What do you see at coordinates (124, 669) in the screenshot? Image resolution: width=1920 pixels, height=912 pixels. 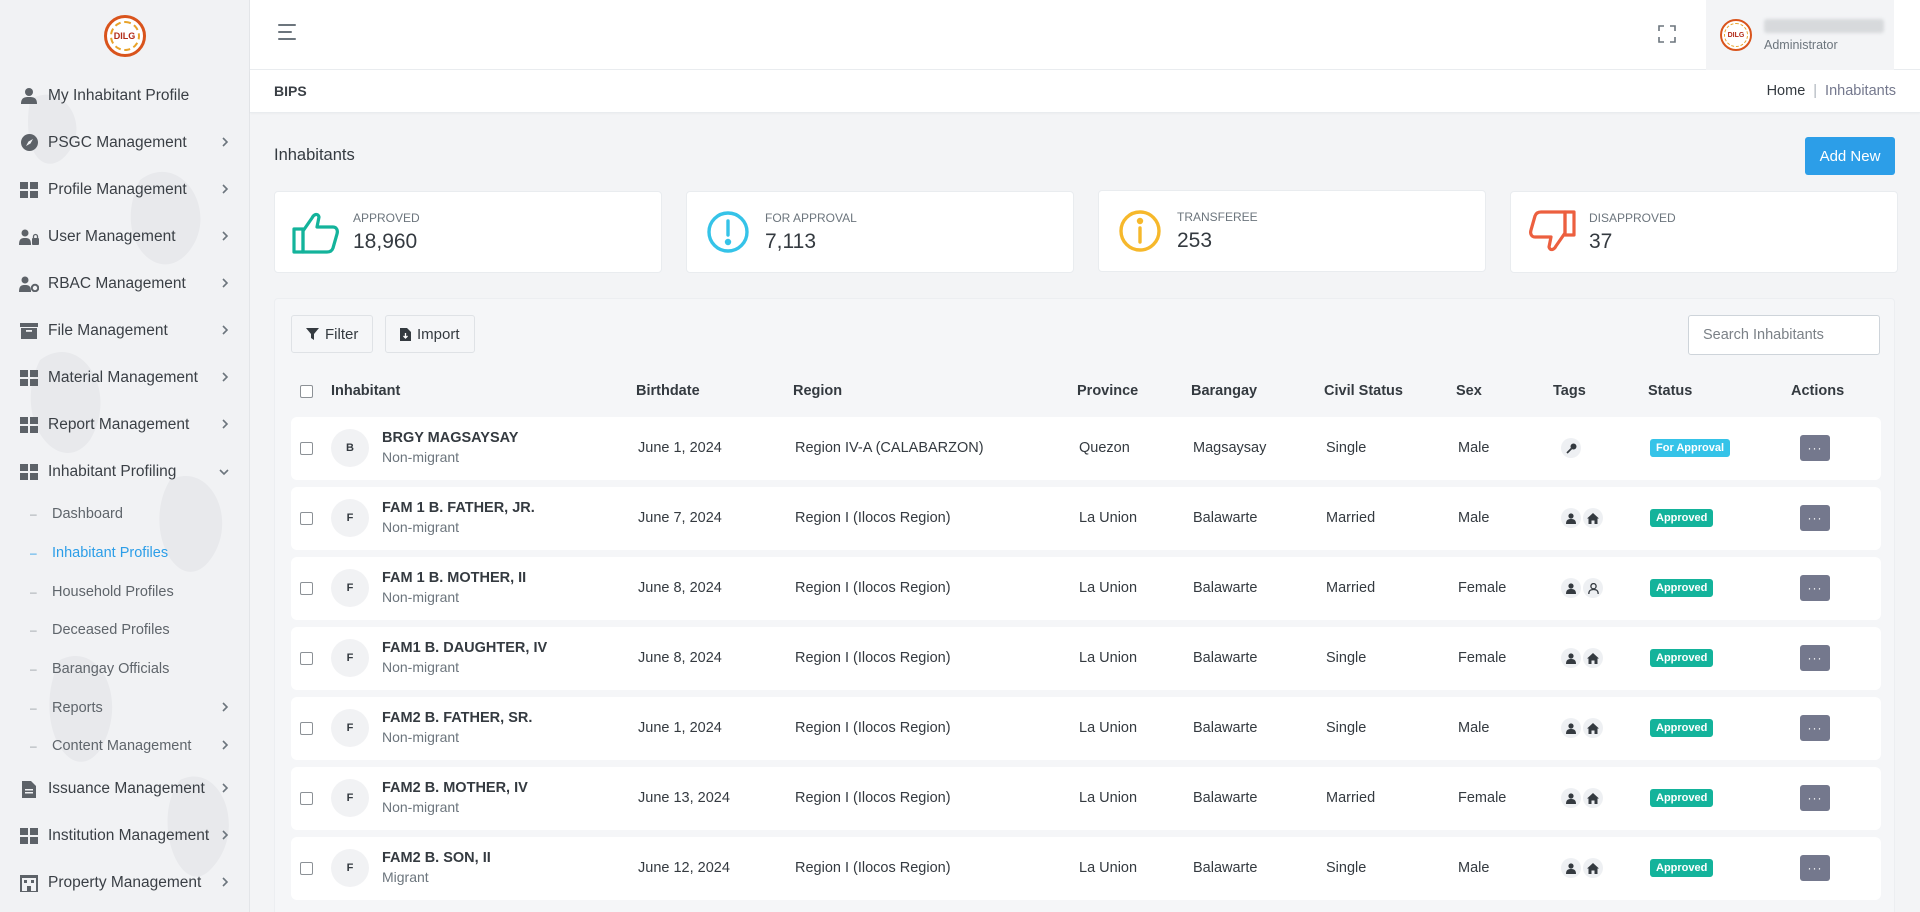 I see `sidebar-subitem-barangay-officials: – Barangay Officials` at bounding box center [124, 669].